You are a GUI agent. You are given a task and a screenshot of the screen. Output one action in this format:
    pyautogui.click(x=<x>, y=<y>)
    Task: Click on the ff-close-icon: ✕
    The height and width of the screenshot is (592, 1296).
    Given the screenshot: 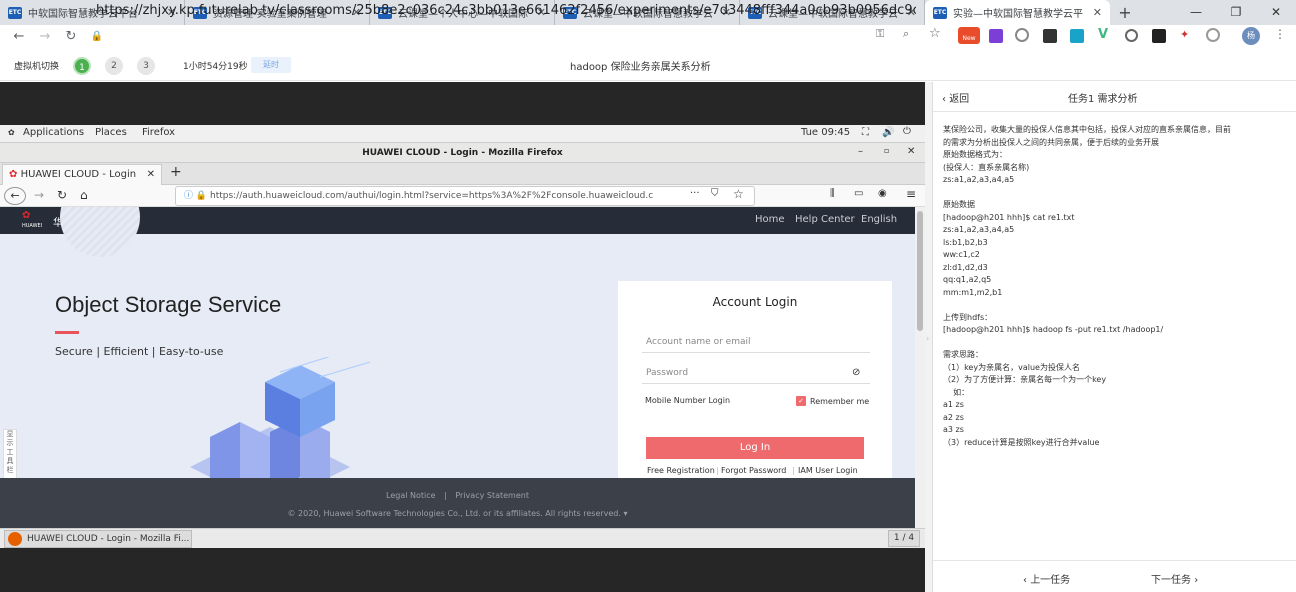 What is the action you would take?
    pyautogui.click(x=911, y=151)
    